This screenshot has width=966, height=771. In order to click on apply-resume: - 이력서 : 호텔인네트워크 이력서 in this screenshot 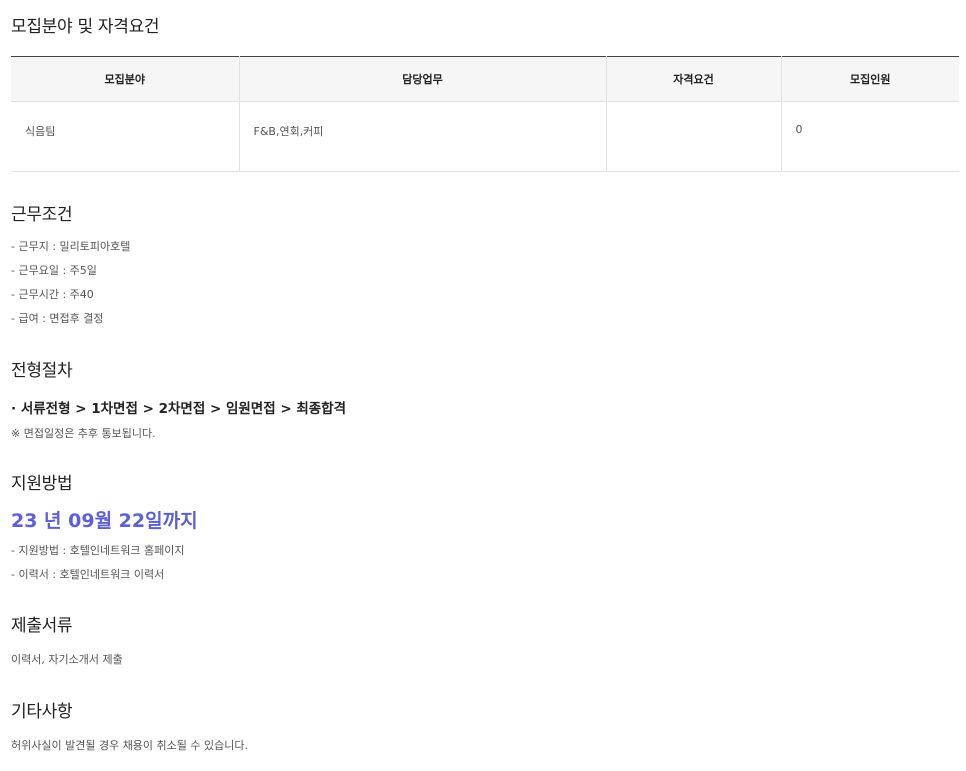, I will do `click(88, 574)`.